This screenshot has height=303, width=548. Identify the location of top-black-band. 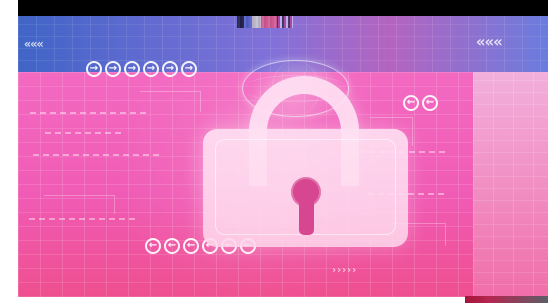
(283, 8).